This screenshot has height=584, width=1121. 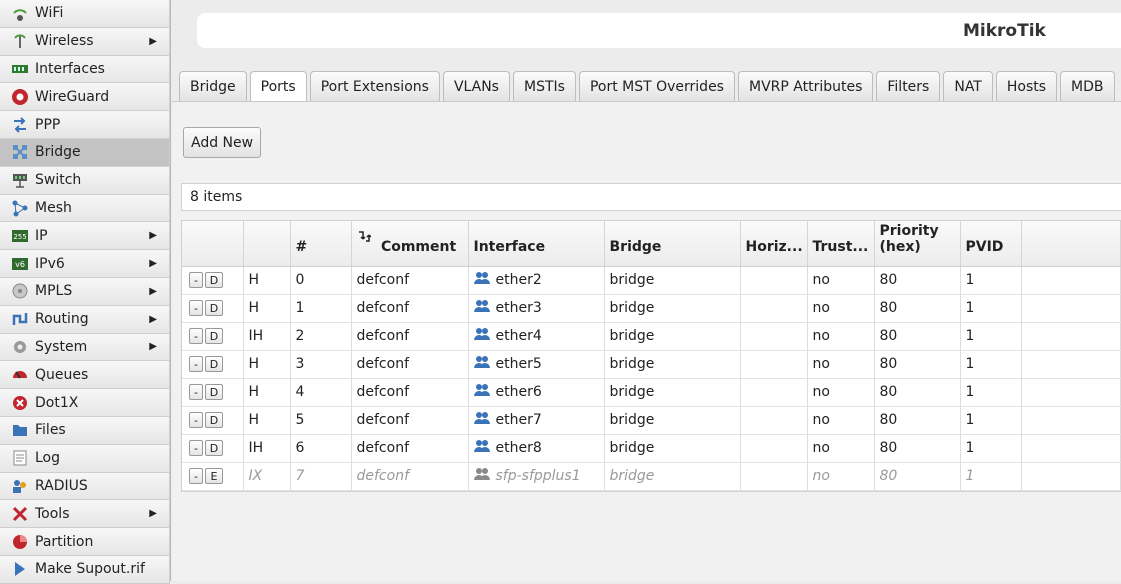 I want to click on bridge-icon, so click(x=20, y=152).